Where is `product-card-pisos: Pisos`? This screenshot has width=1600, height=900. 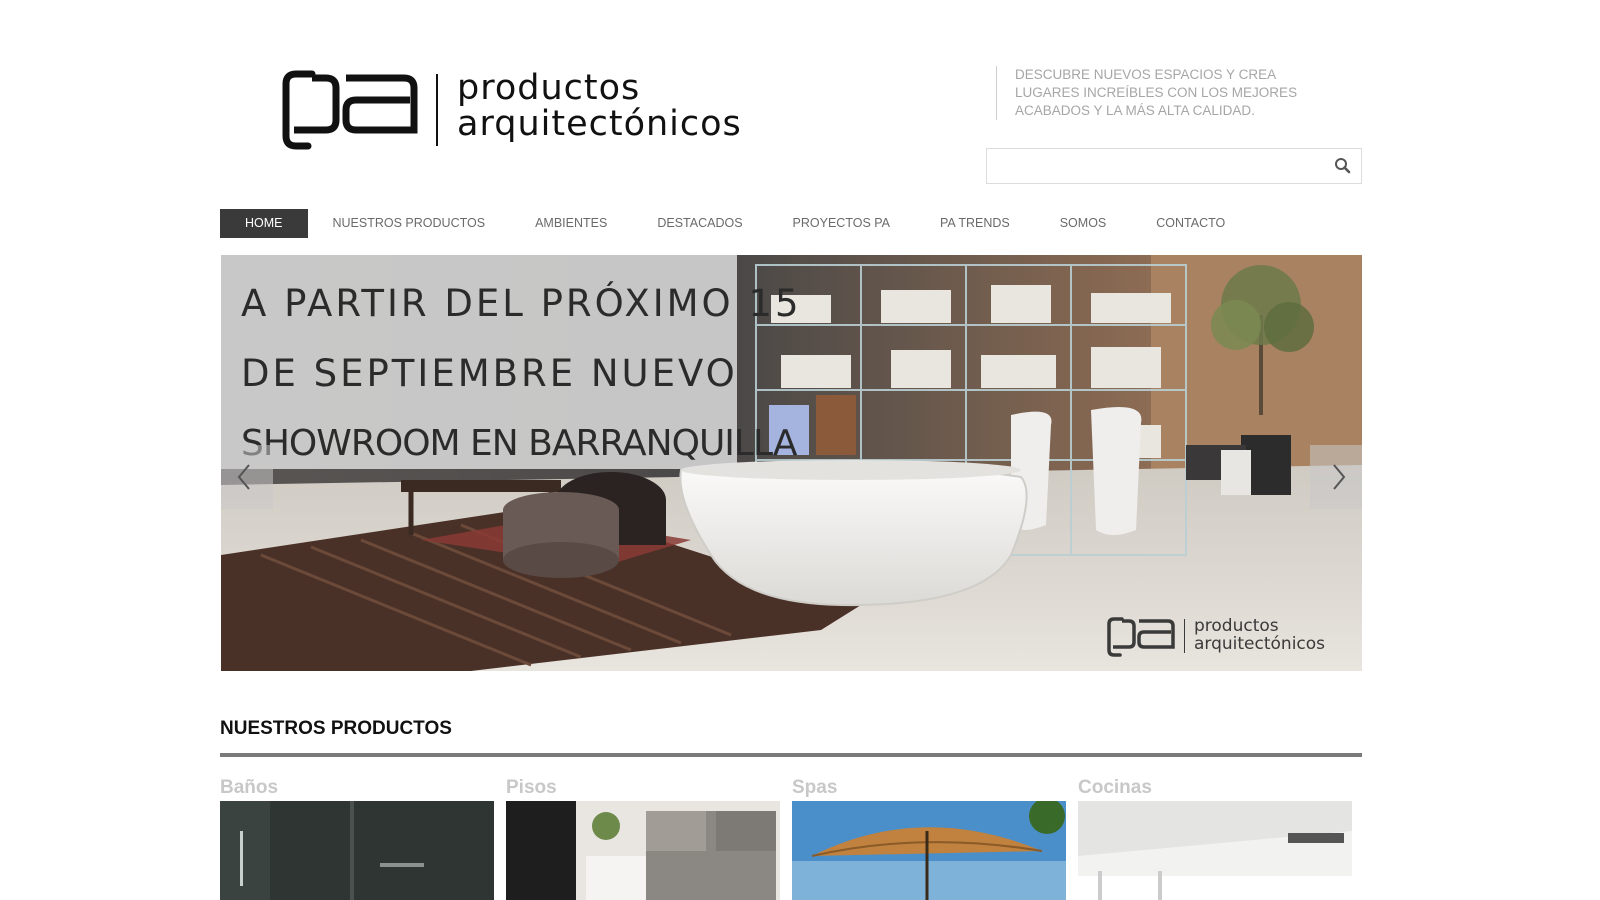
product-card-pisos: Pisos is located at coordinates (643, 838).